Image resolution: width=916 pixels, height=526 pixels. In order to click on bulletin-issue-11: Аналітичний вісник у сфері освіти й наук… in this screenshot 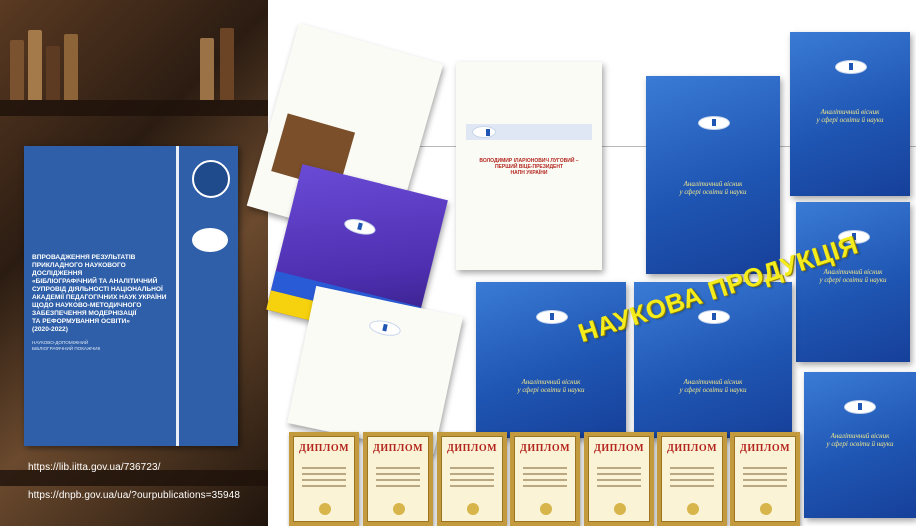, I will do `click(551, 360)`.